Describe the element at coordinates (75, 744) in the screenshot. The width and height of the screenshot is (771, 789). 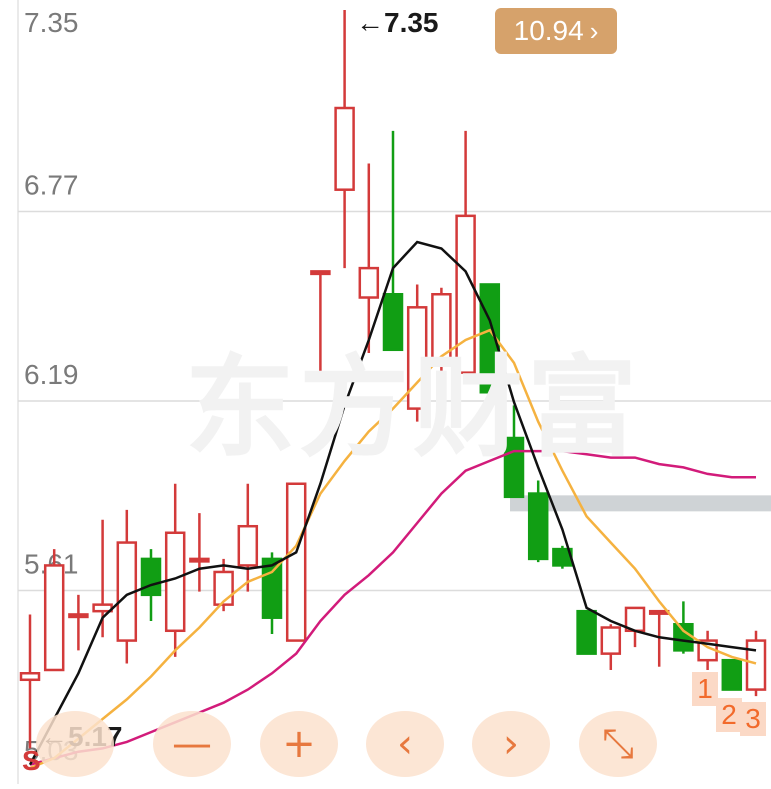
I see `rewind-button` at that location.